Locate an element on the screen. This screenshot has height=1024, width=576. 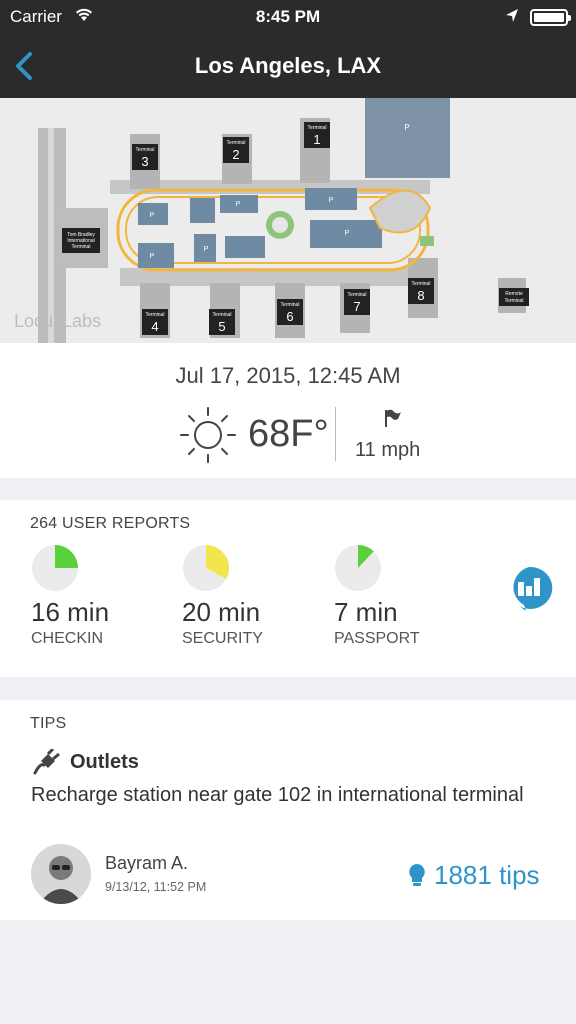
tips-count: 1881 tips is located at coordinates (487, 875).